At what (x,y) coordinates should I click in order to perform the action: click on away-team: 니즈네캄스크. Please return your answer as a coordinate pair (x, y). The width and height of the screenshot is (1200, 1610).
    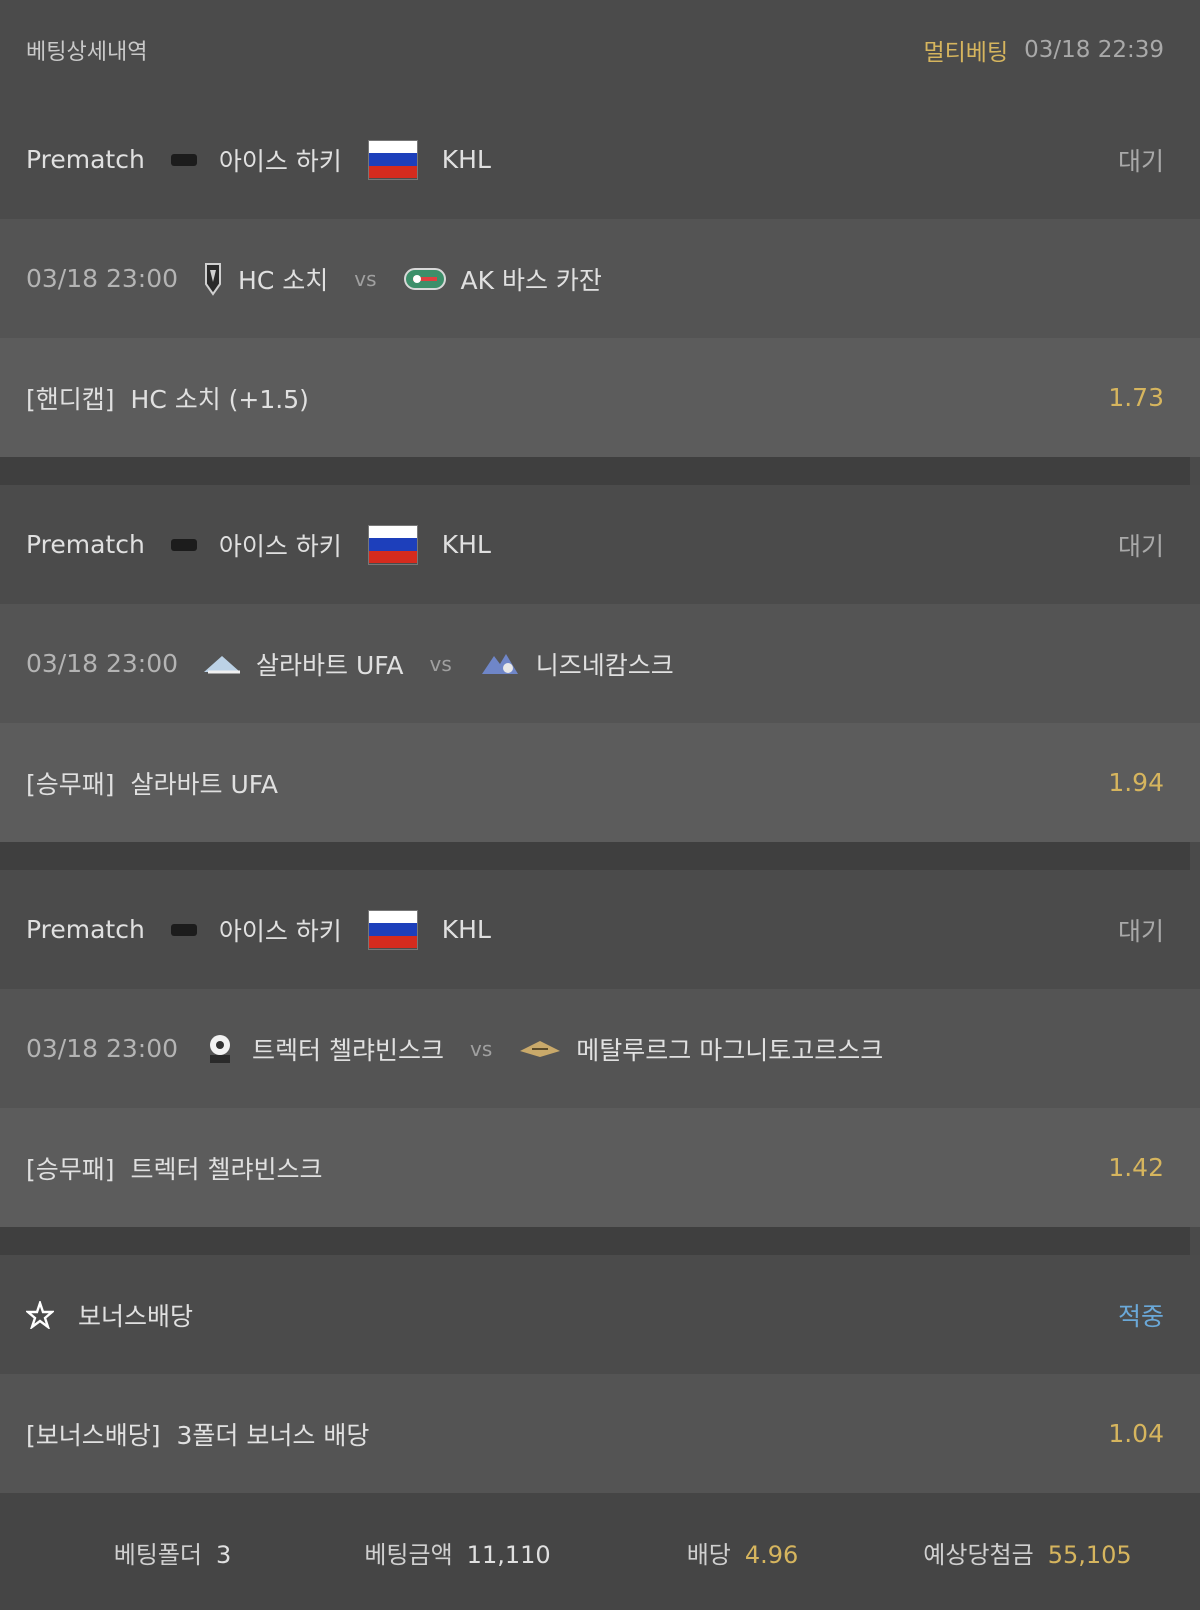
    Looking at the image, I should click on (604, 665).